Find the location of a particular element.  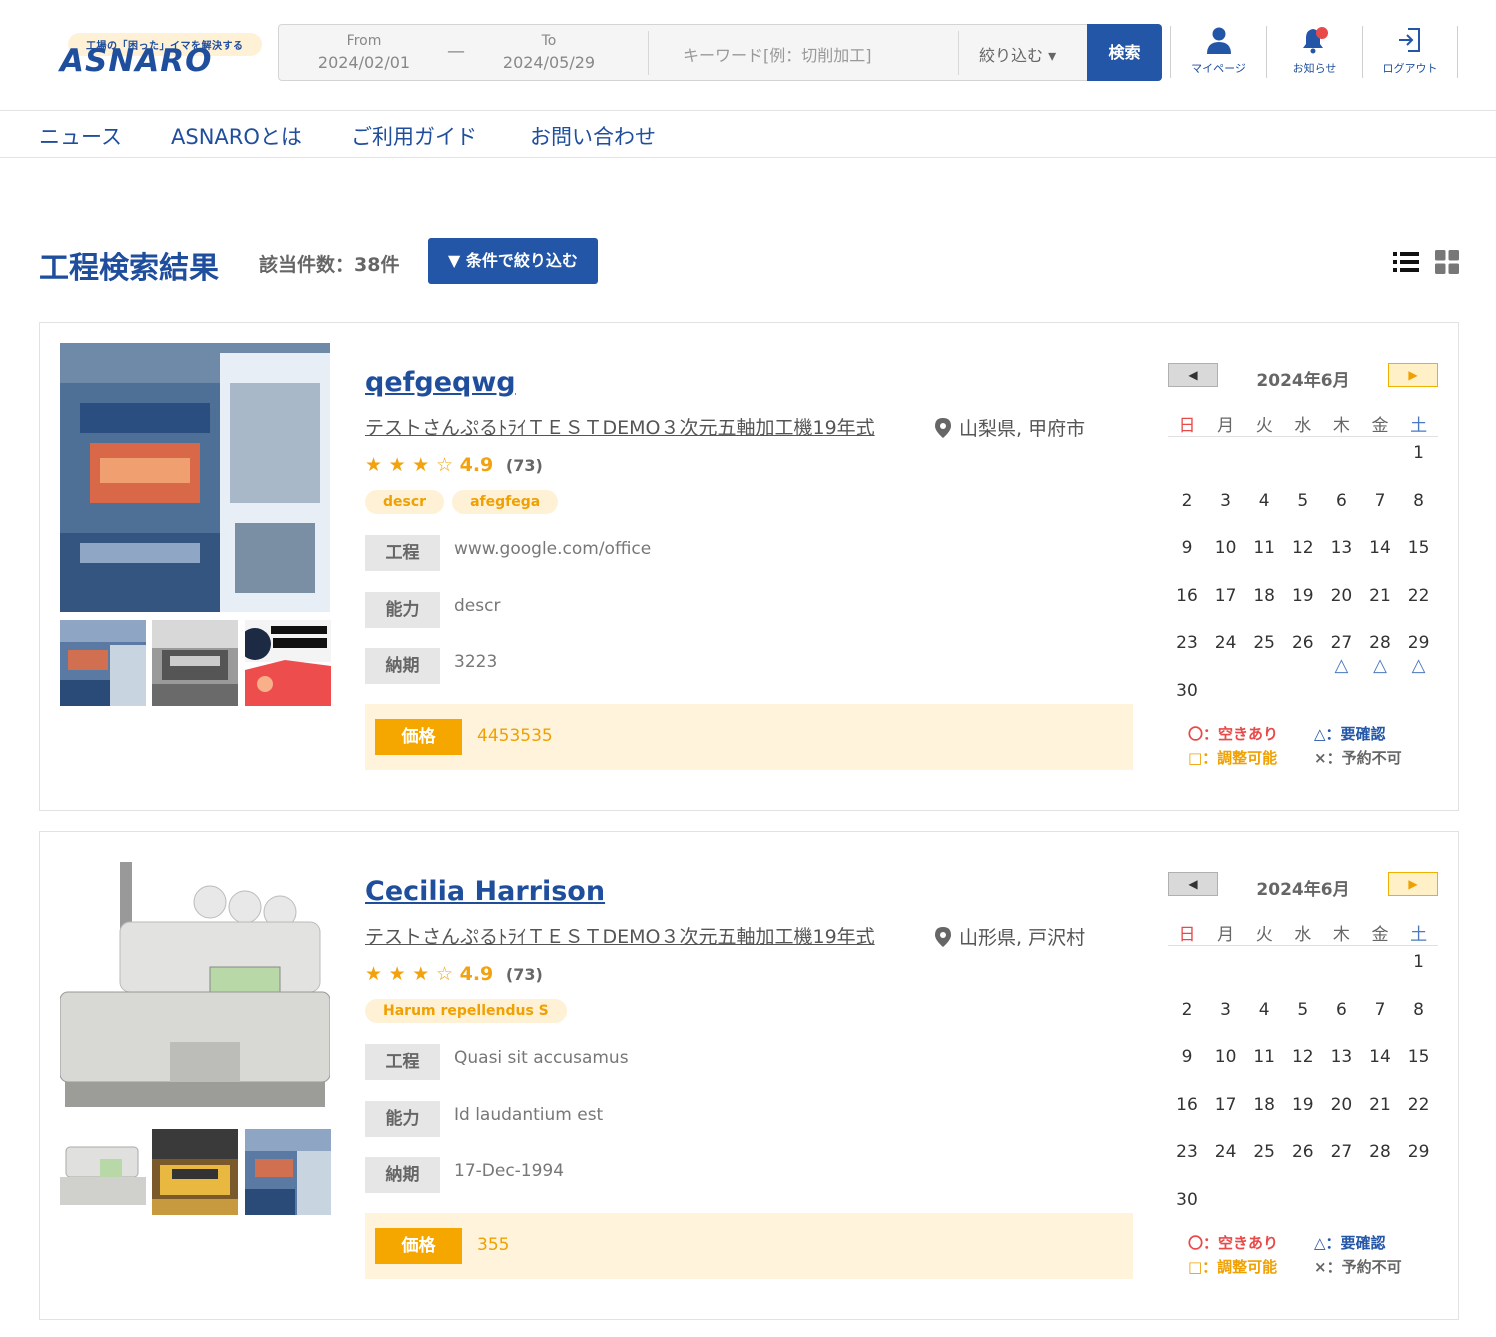

nav-contact: お問い合わせ is located at coordinates (593, 136).